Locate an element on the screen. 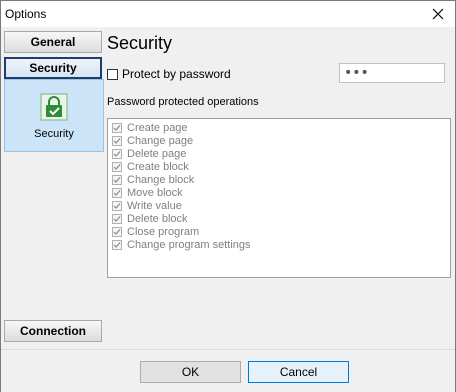  protected-operations-heading: Password protected operations is located at coordinates (183, 102).